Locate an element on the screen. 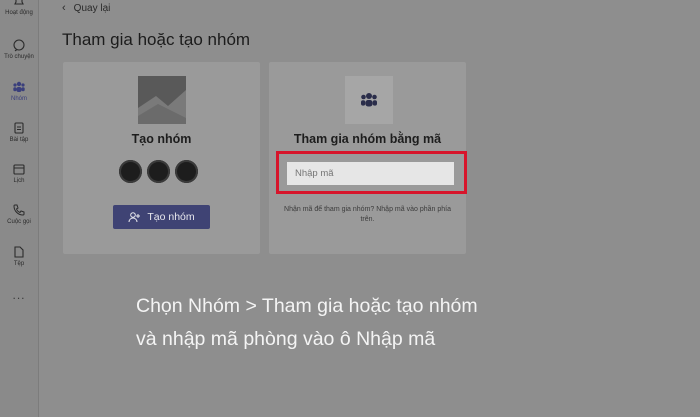 This screenshot has height=417, width=700. phone-icon is located at coordinates (19, 210).